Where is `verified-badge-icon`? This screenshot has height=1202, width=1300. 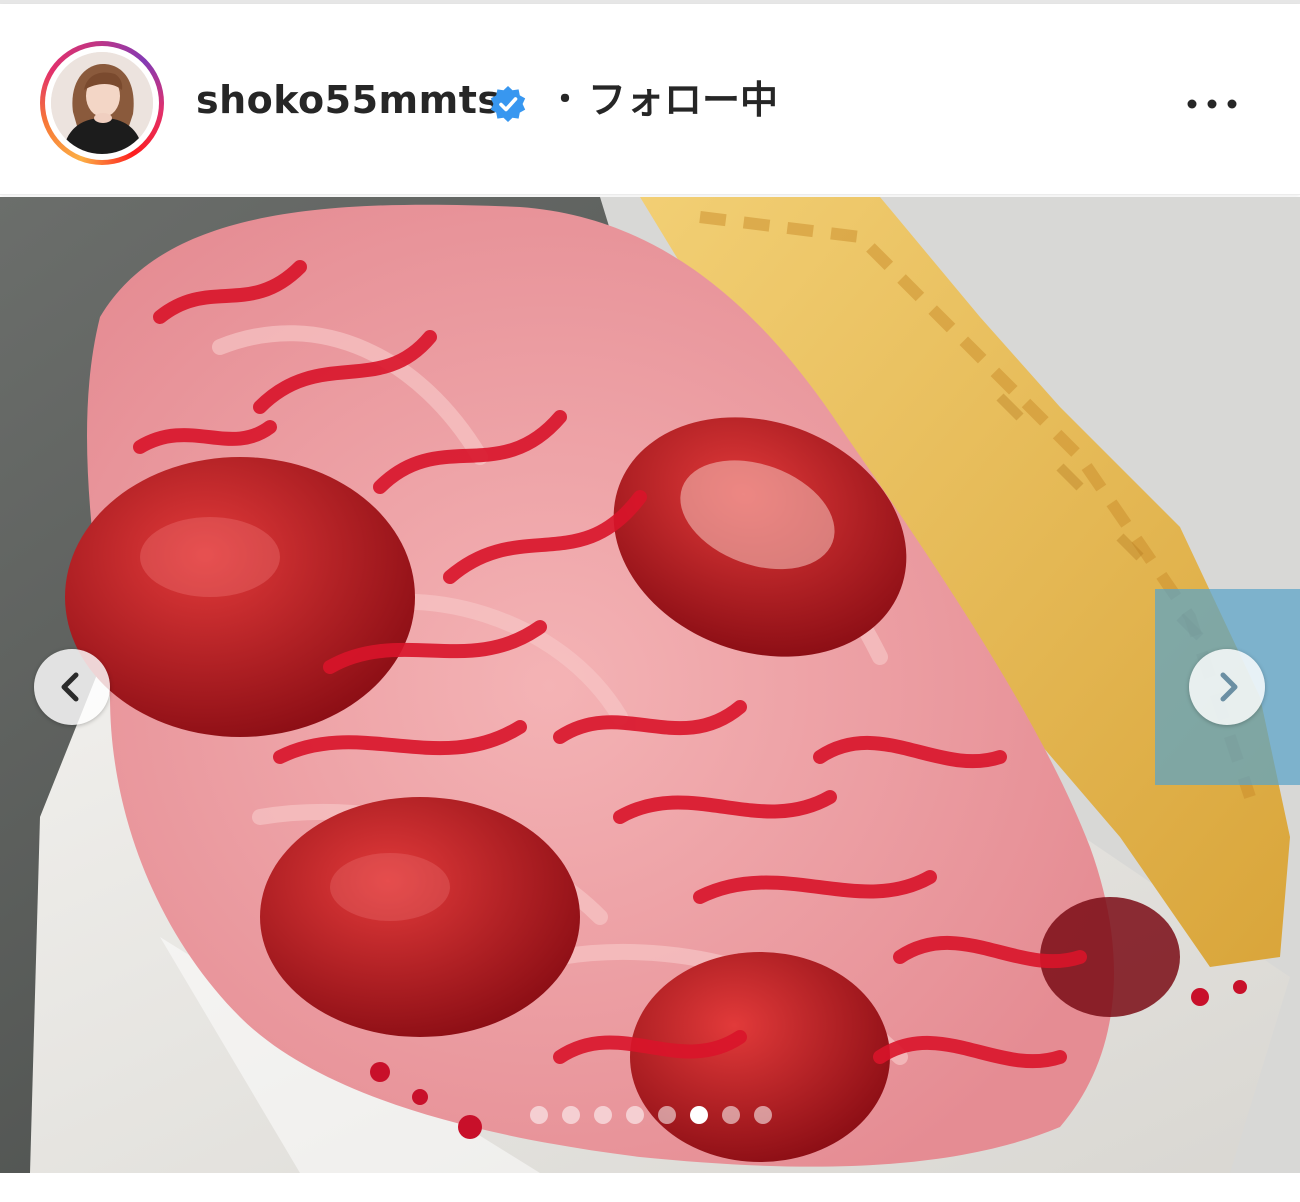 verified-badge-icon is located at coordinates (508, 104).